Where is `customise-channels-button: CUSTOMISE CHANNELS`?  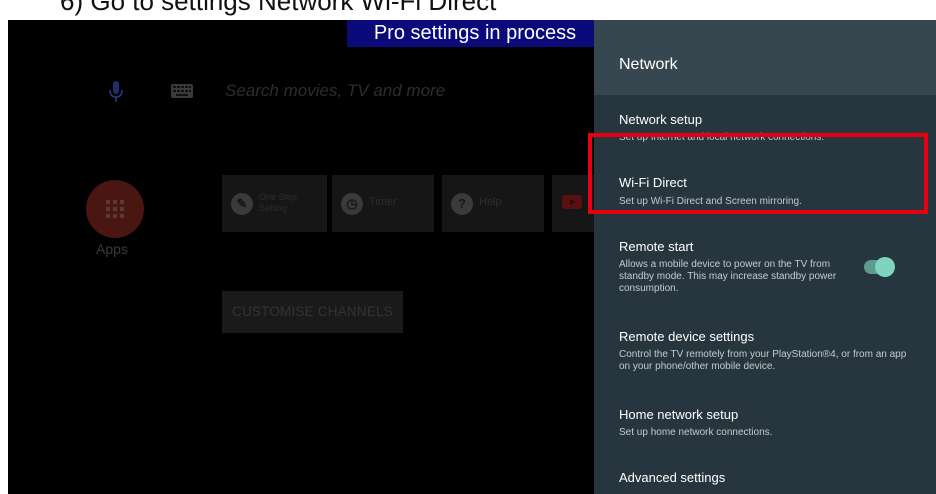 customise-channels-button: CUSTOMISE CHANNELS is located at coordinates (312, 312).